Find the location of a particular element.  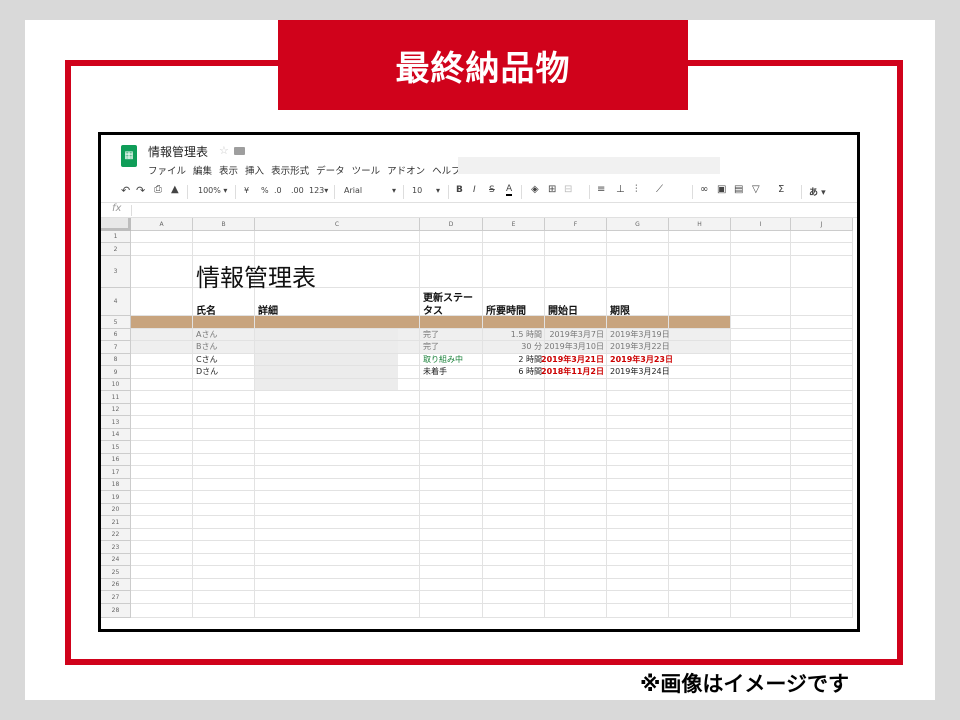

row-header: 17 is located at coordinates (116, 472).